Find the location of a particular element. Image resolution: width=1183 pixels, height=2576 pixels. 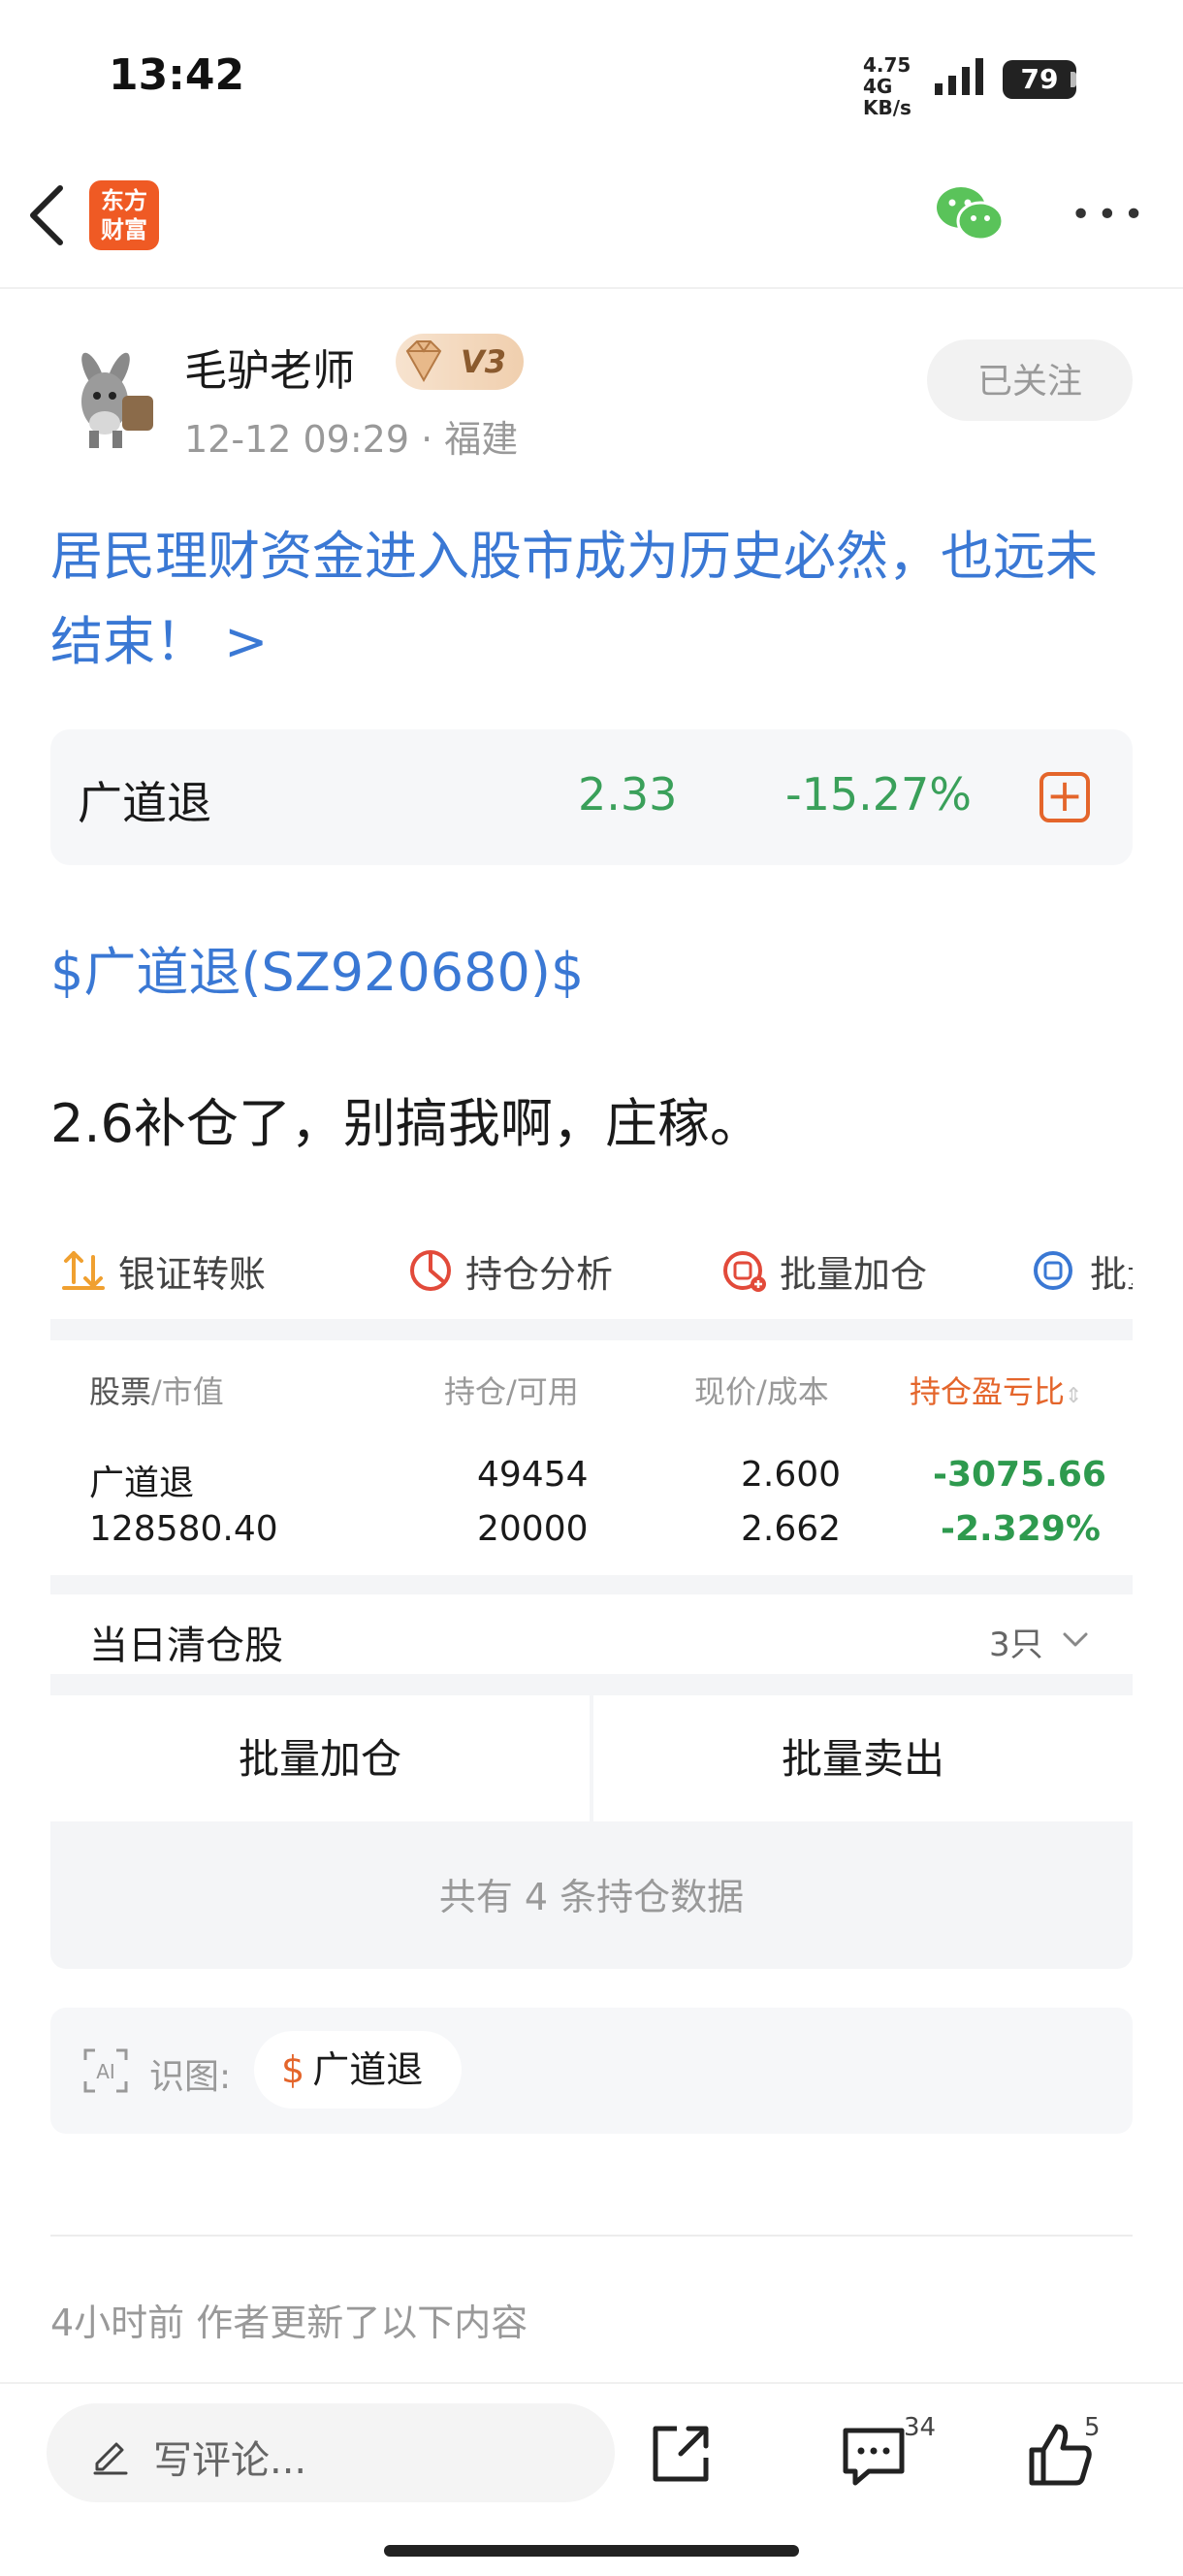

col-available-label: /可用 is located at coordinates (542, 1391).